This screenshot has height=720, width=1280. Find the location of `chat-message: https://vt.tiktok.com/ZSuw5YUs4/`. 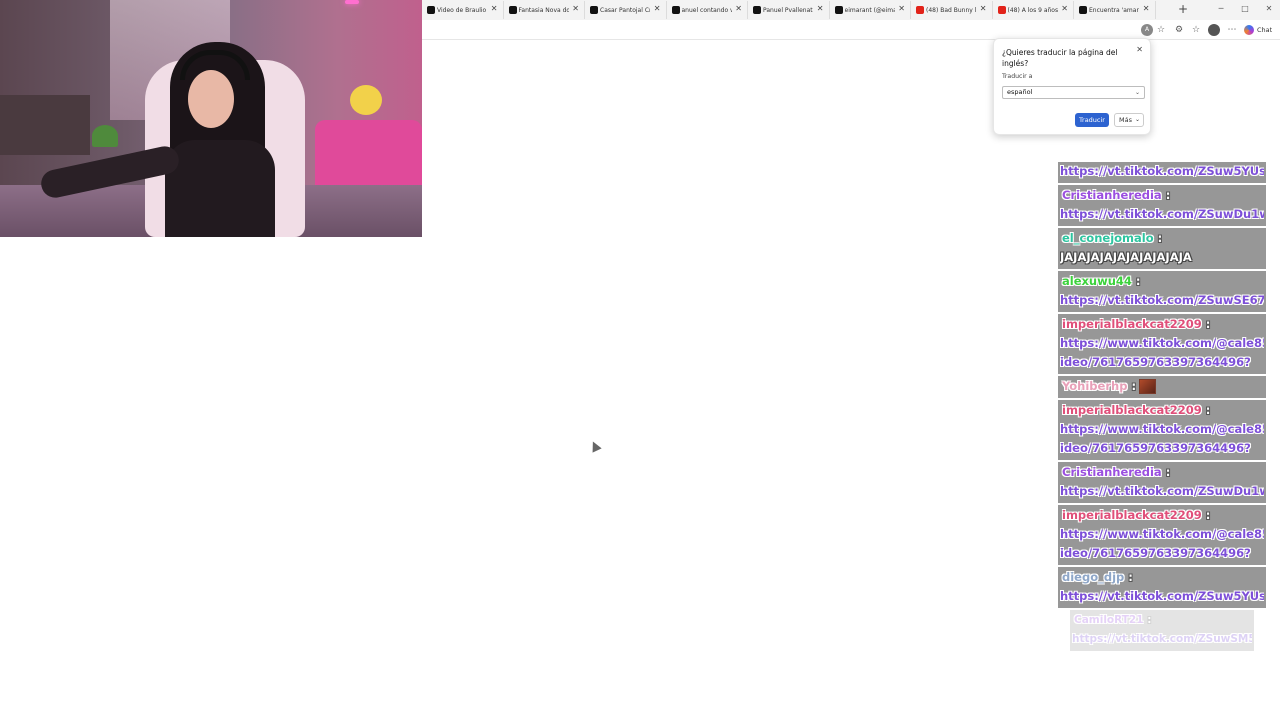

chat-message: https://vt.tiktok.com/ZSuw5YUs4/ is located at coordinates (1162, 172).